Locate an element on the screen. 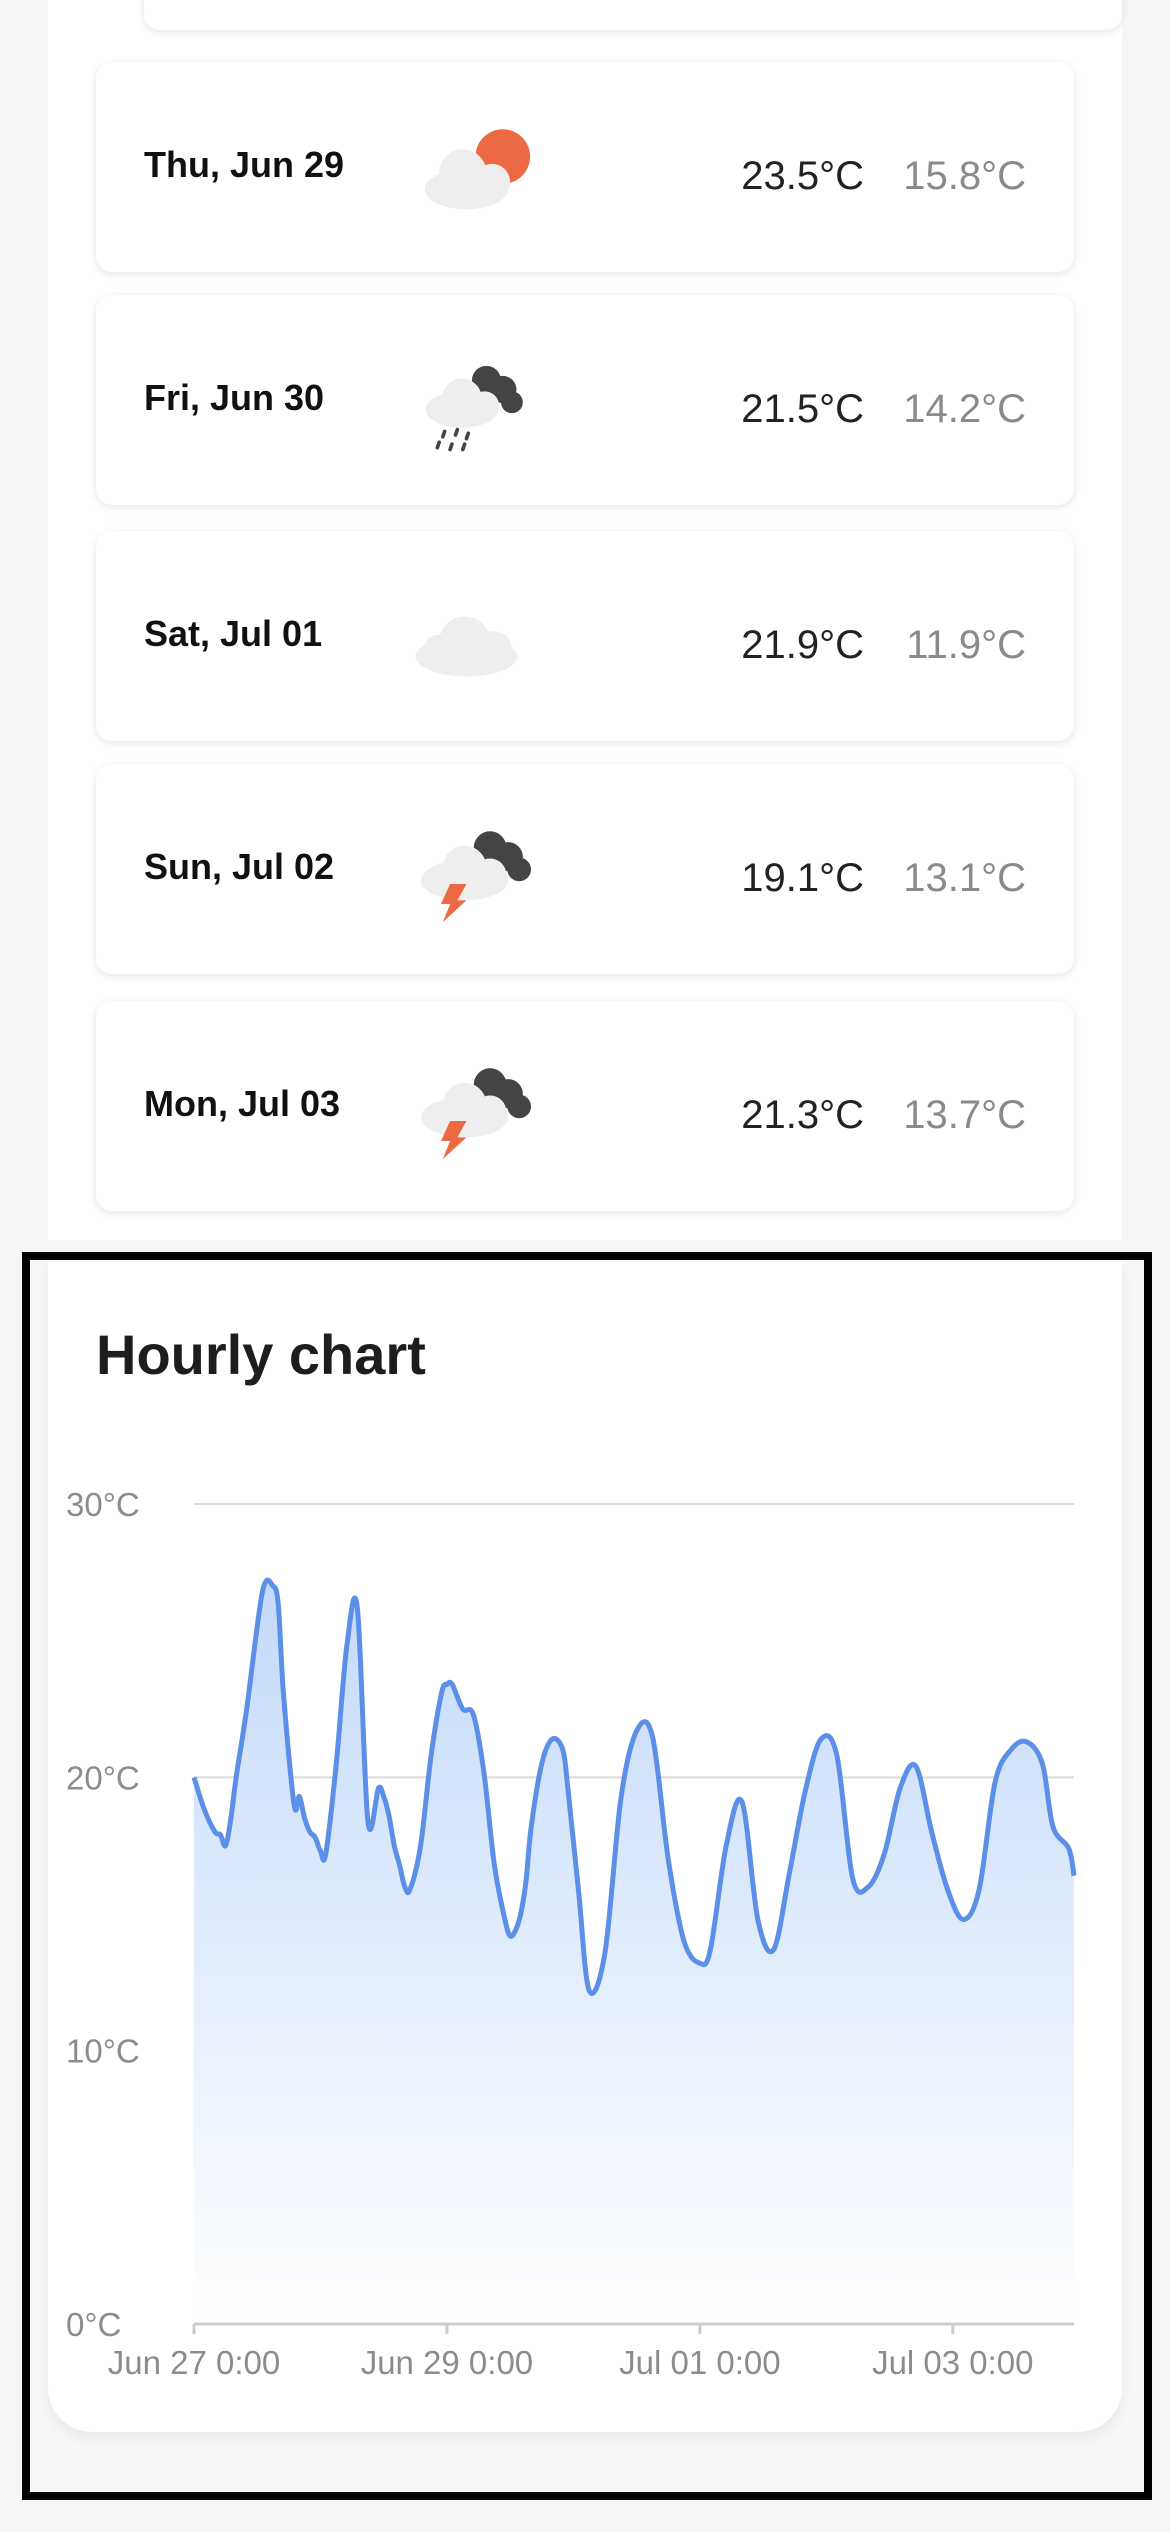 The height and width of the screenshot is (2532, 1170). forecast-card: Thu, Jun 29 23.5°C 15.8°C is located at coordinates (585, 167).